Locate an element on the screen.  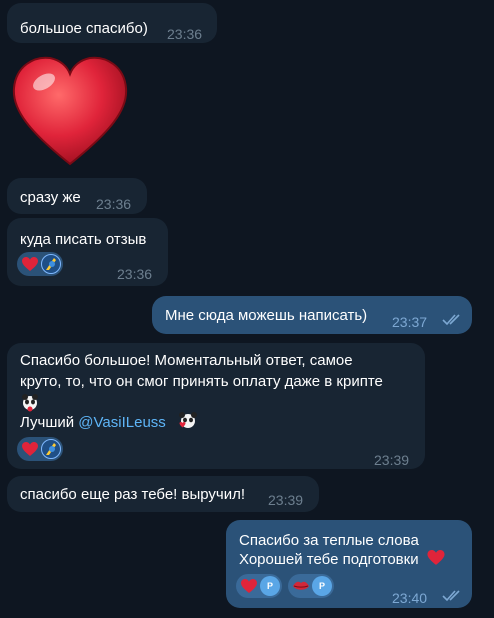
heart-sticker is located at coordinates (70, 112).